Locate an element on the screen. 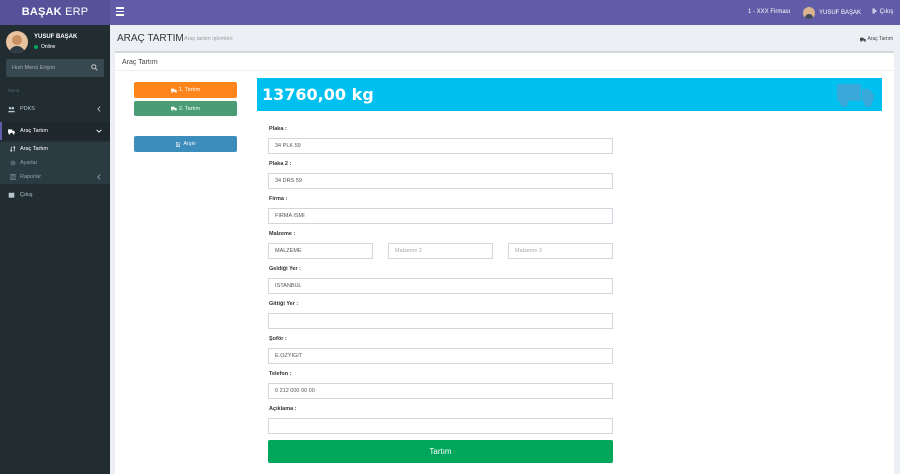  plate-label: Plaka : is located at coordinates (278, 129).